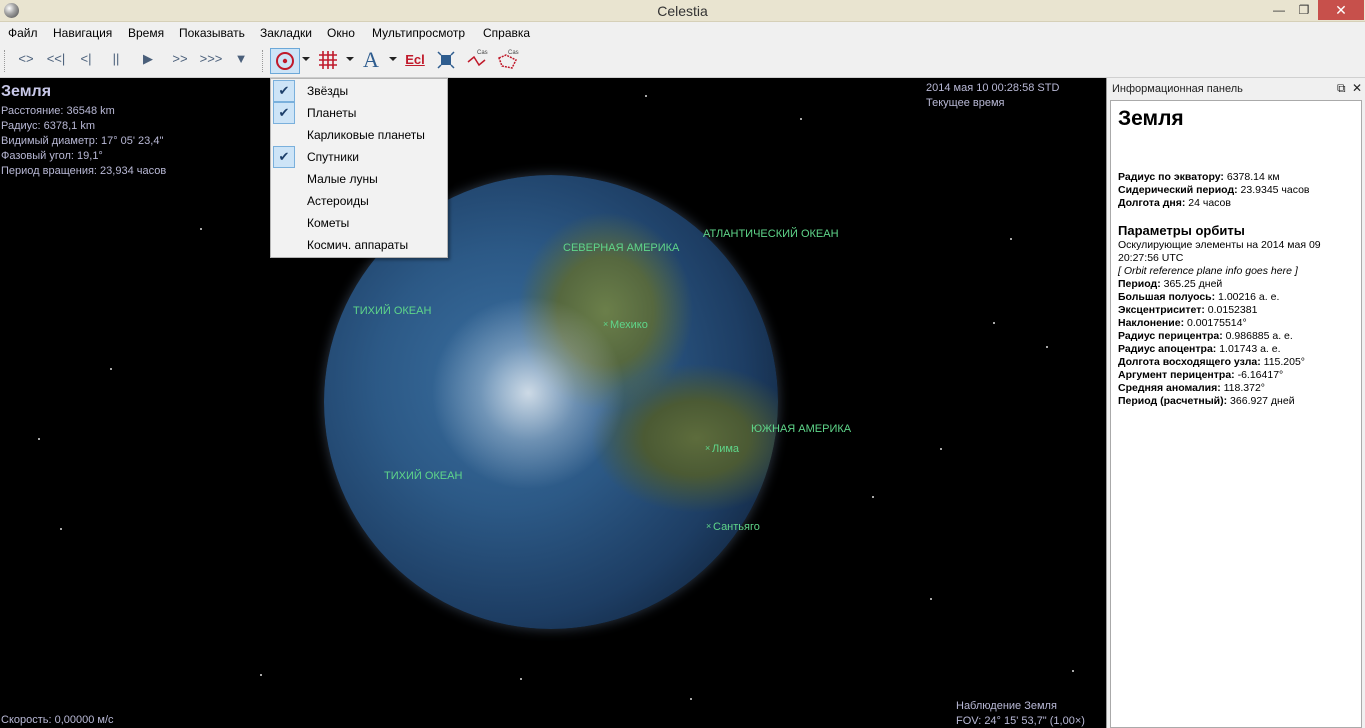 The width and height of the screenshot is (1365, 728). I want to click on toolbar-grip, so click(5, 61).